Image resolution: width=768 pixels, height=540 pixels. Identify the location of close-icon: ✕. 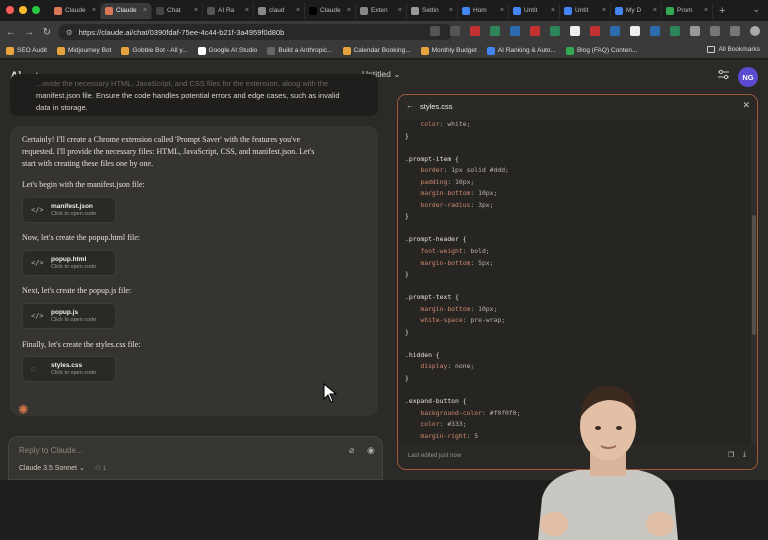
(746, 105).